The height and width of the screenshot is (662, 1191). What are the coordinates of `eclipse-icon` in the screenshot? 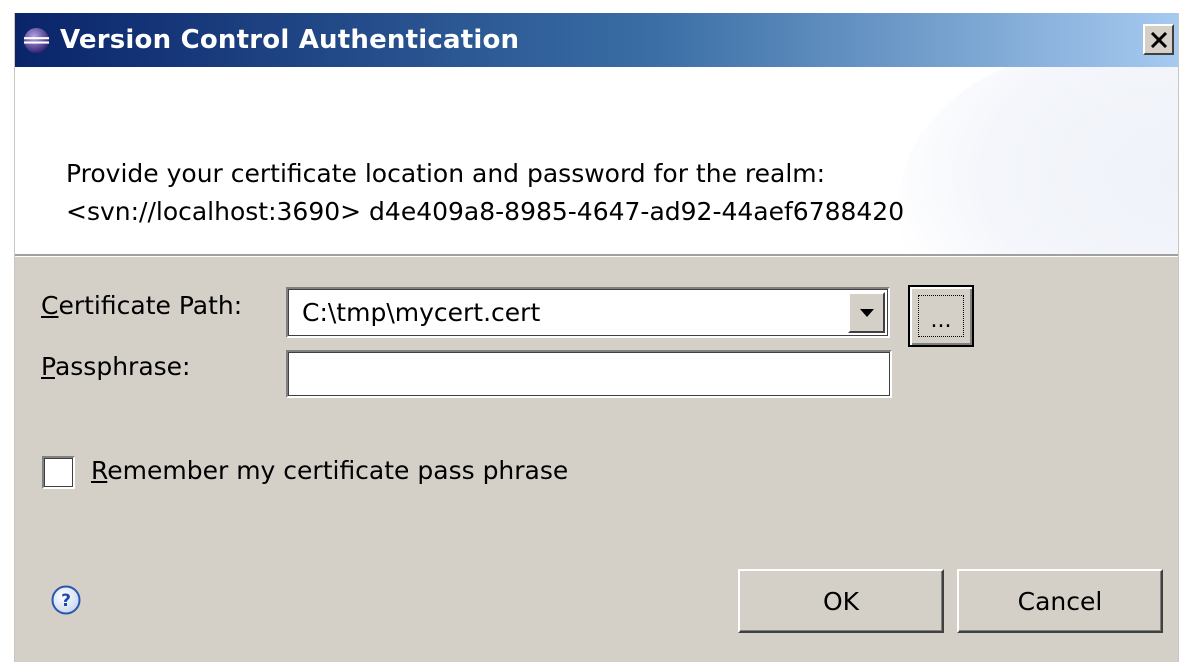 It's located at (36, 40).